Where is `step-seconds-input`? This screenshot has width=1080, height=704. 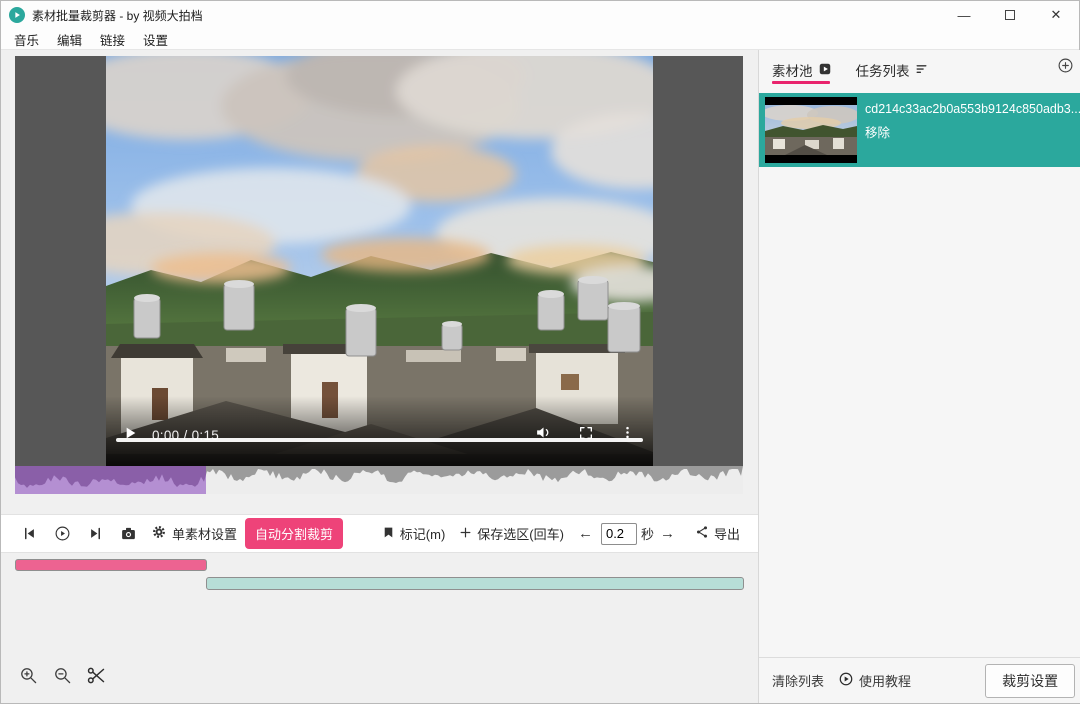 step-seconds-input is located at coordinates (618, 533).